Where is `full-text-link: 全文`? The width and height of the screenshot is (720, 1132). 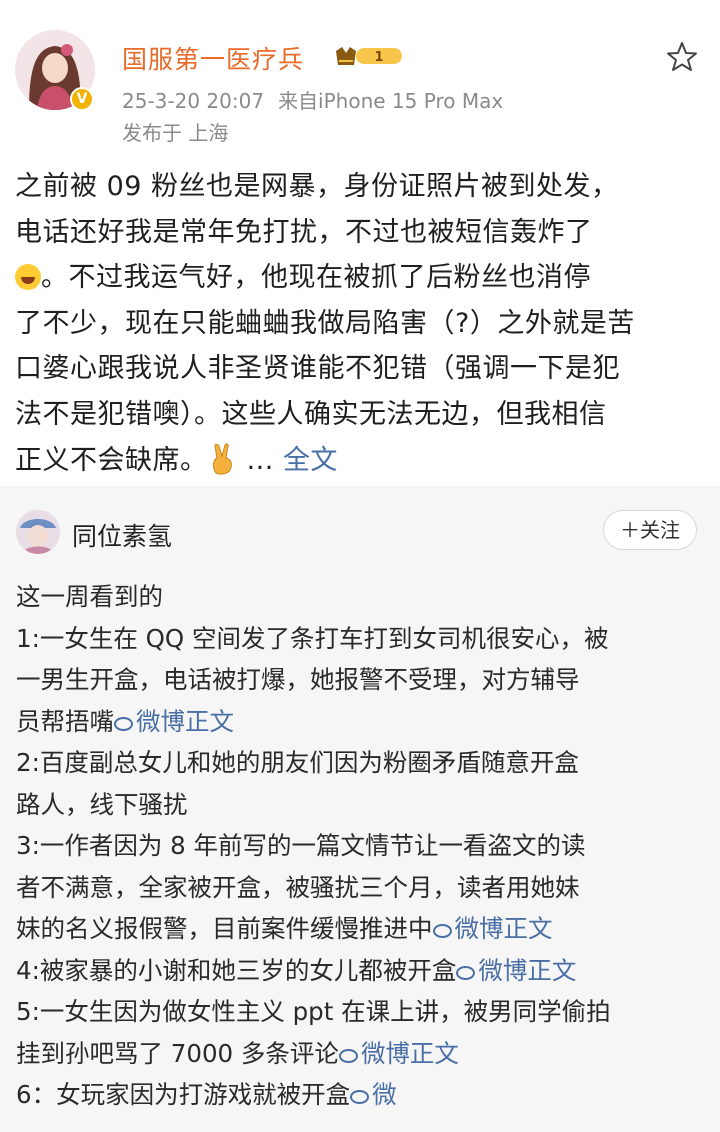 full-text-link: 全文 is located at coordinates (310, 460).